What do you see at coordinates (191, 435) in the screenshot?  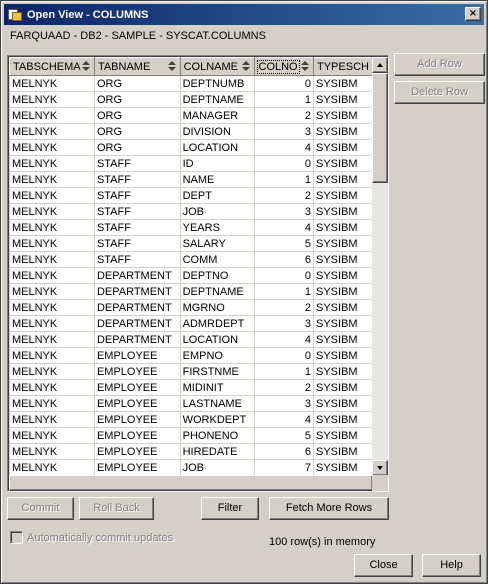 I see `table-row: MELNYK EMPLOYEE PHONENO 5 SYSIBM` at bounding box center [191, 435].